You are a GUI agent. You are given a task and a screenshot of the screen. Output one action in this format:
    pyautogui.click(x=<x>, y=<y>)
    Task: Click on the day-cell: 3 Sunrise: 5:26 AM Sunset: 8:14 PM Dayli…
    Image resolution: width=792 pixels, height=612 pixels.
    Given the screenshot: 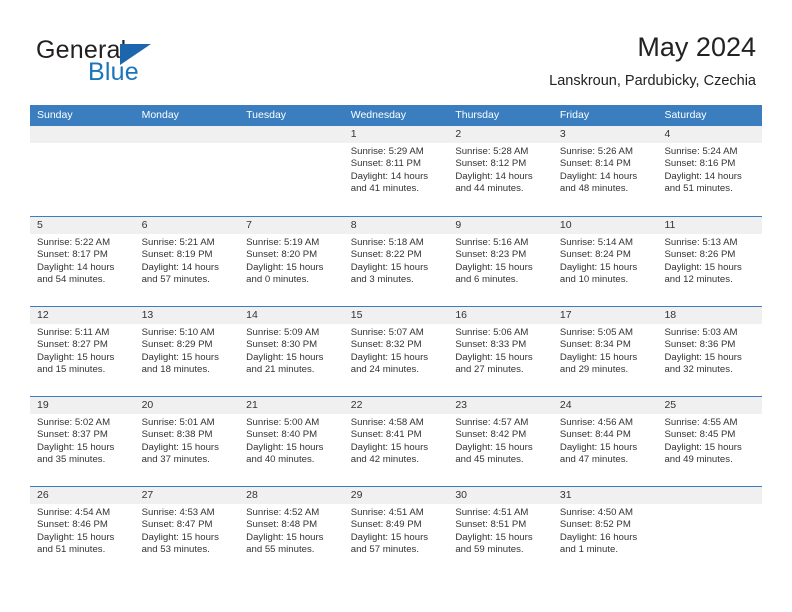 What is the action you would take?
    pyautogui.click(x=605, y=171)
    